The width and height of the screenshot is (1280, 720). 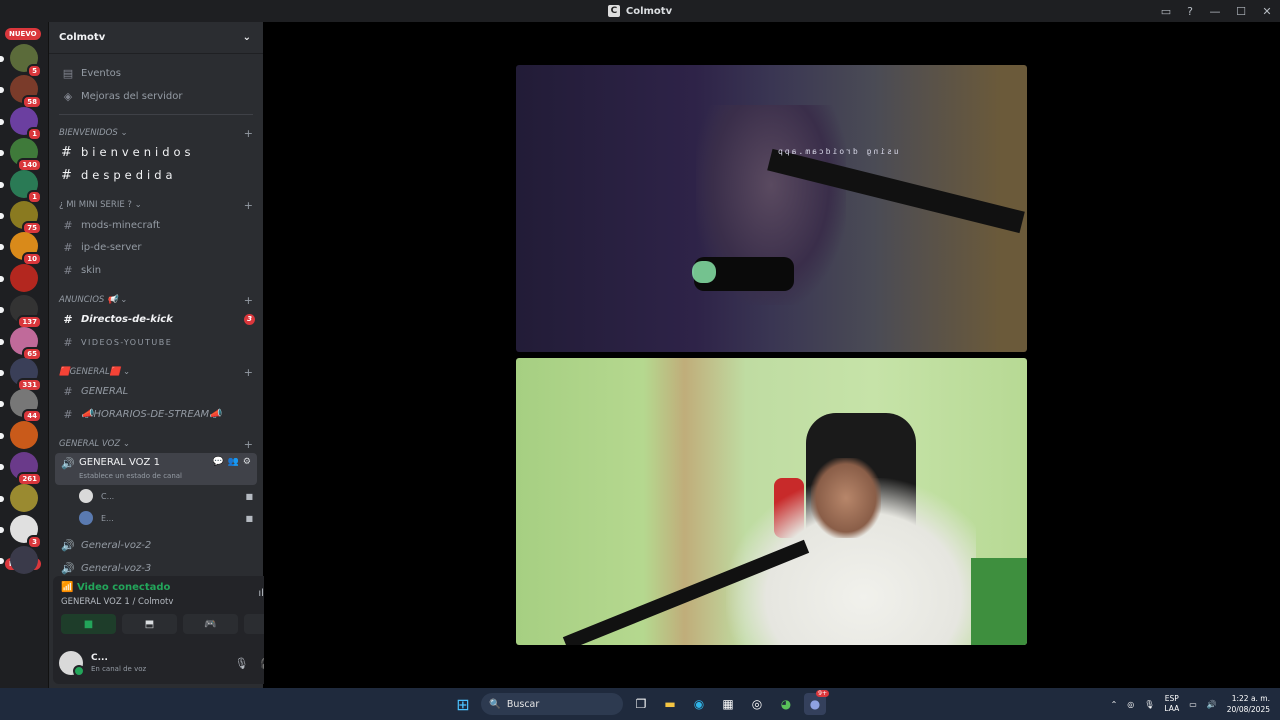 What do you see at coordinates (95, 205) in the screenshot?
I see `category-label: ¿ MI MINI SERIE ?` at bounding box center [95, 205].